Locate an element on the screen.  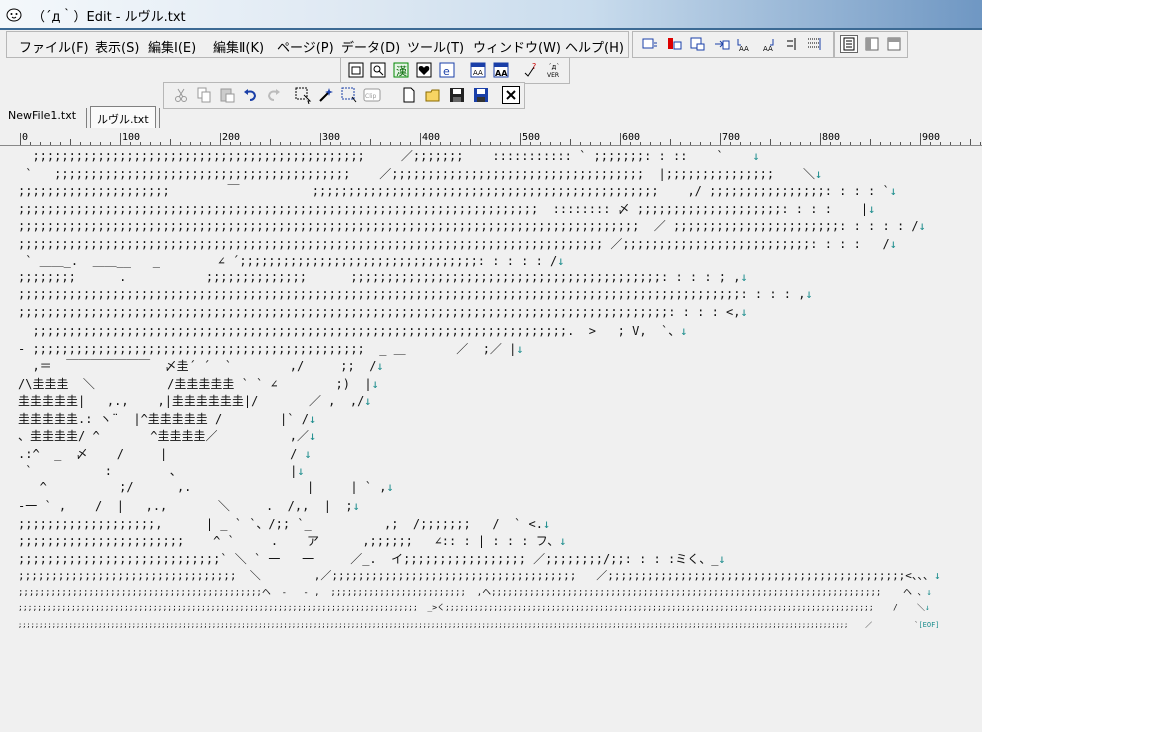
aa-template-icon: AA is located at coordinates (501, 70).